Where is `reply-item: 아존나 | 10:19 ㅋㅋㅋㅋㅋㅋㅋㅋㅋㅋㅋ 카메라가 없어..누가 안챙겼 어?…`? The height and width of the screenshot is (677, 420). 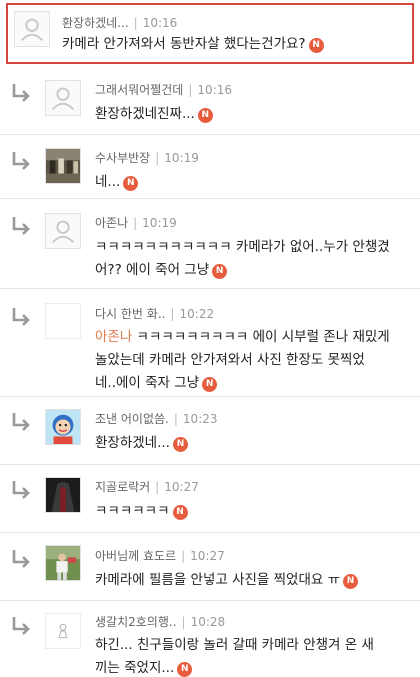 reply-item: 아존나 | 10:19 ㅋㅋㅋㅋㅋㅋㅋㅋㅋㅋㅋ 카메라가 없어..누가 안챙겼 어?… is located at coordinates (210, 242).